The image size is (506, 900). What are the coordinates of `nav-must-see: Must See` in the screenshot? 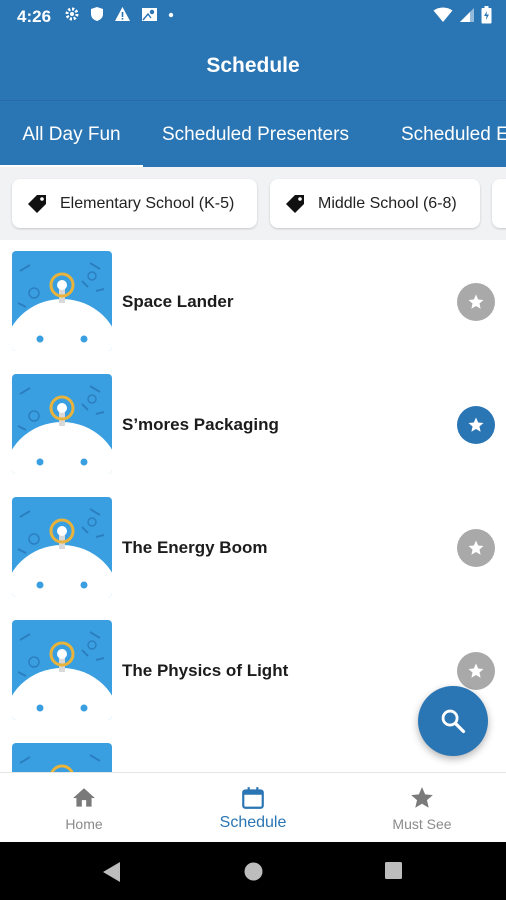 It's located at (422, 808).